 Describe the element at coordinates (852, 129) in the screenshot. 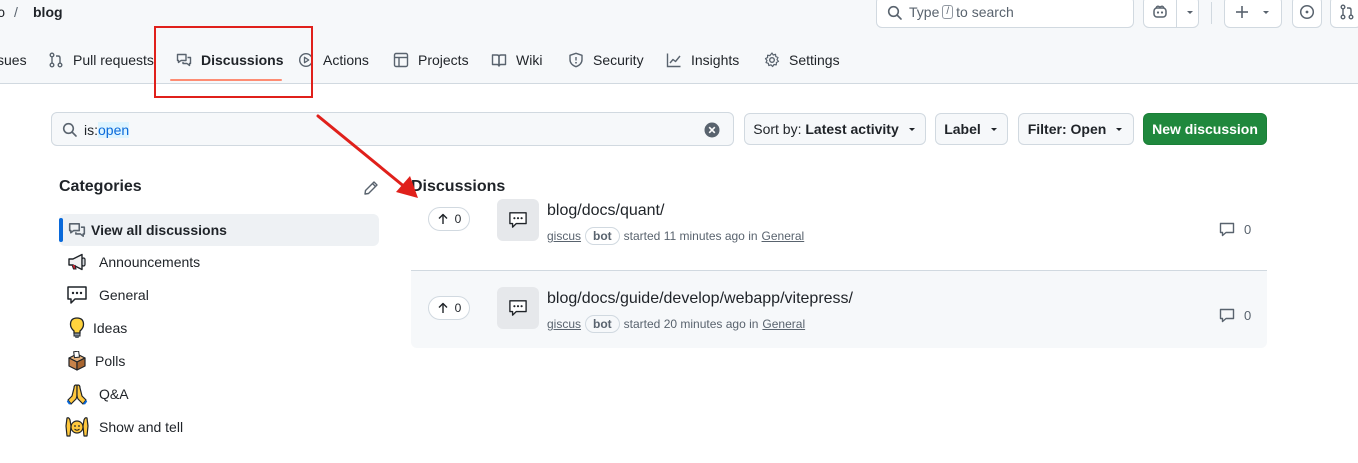

I see `sort-value: Latest activity` at that location.